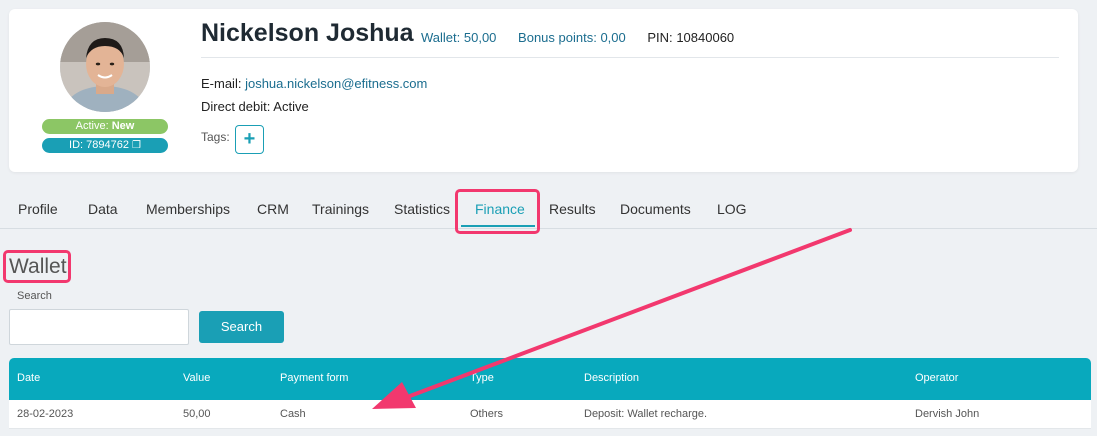 This screenshot has height=436, width=1097. Describe the element at coordinates (28, 378) in the screenshot. I see `column-header-date: Date` at that location.